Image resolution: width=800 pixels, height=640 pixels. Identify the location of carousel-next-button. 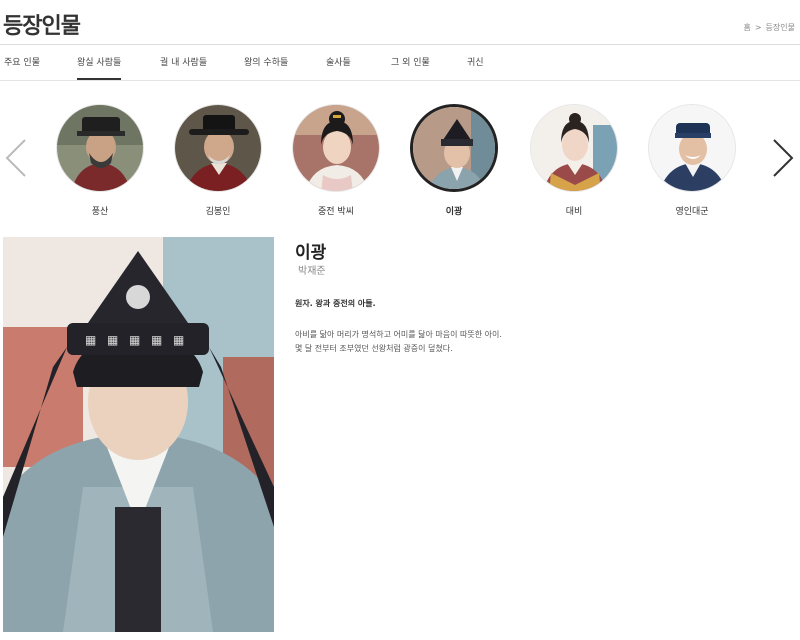
(782, 158).